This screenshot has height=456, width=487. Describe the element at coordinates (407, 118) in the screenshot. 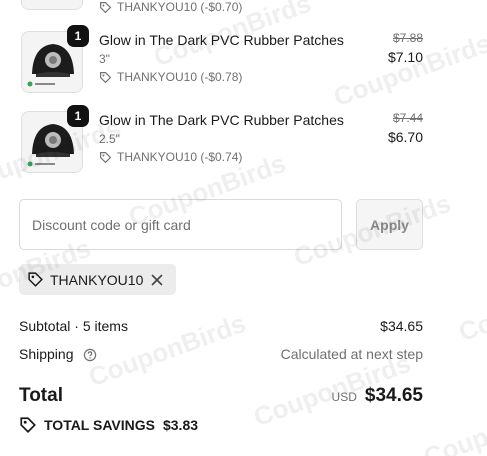

I see `original-price: $7.44` at that location.